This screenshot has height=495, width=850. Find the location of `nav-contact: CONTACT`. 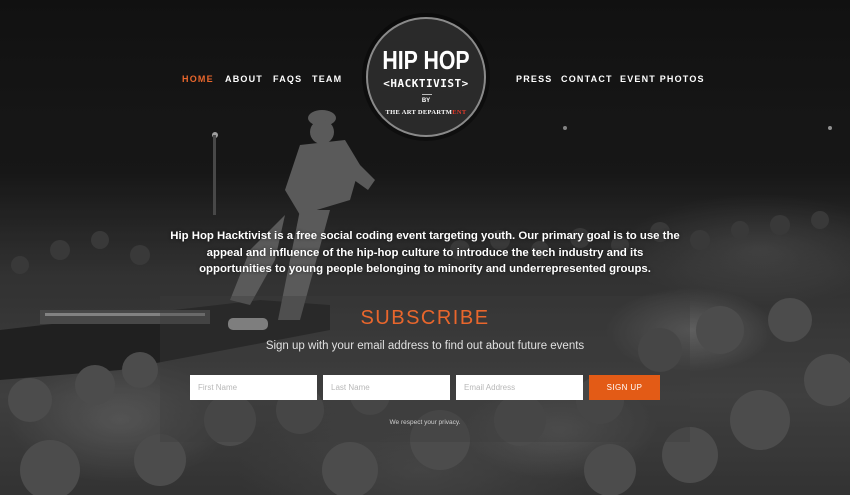

nav-contact: CONTACT is located at coordinates (587, 79).